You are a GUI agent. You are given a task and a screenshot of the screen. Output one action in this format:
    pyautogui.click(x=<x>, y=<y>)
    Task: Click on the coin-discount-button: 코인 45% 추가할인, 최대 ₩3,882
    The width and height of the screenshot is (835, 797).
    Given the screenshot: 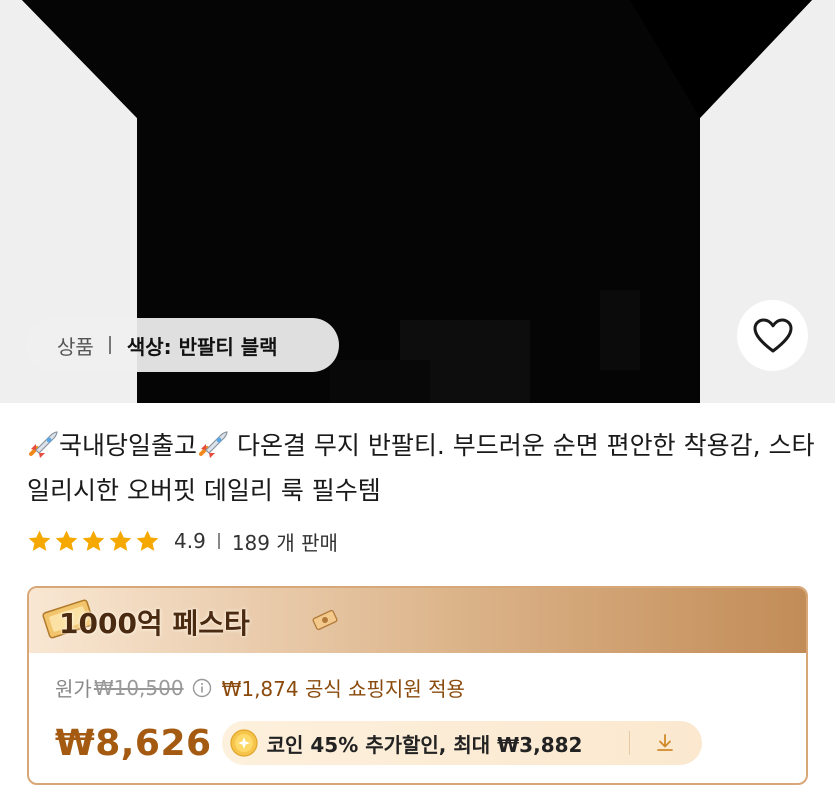 What is the action you would take?
    pyautogui.click(x=461, y=743)
    